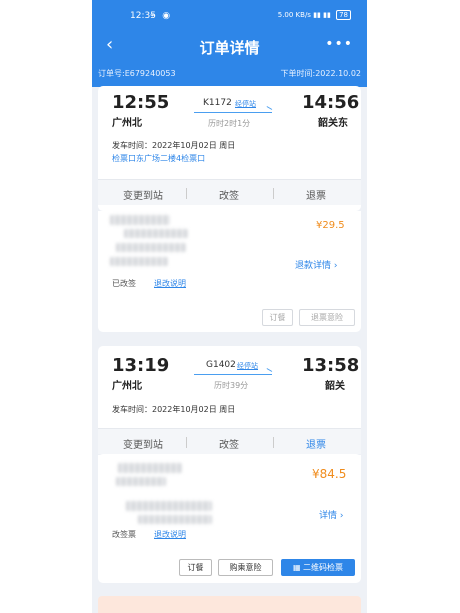 The width and height of the screenshot is (460, 613). What do you see at coordinates (298, 567) in the screenshot?
I see `qr-code-icon: ▦` at bounding box center [298, 567].